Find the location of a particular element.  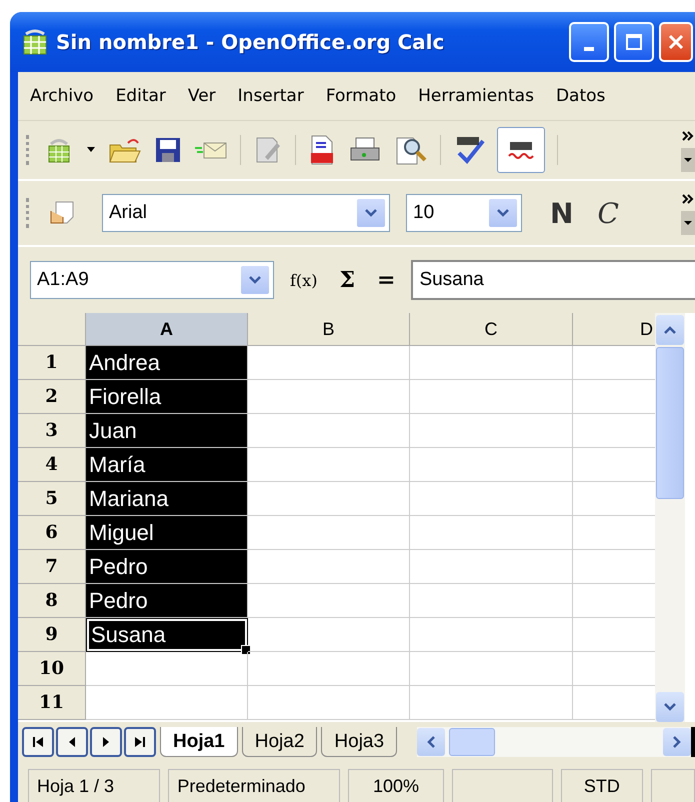

table-cell: Juan is located at coordinates (167, 431).